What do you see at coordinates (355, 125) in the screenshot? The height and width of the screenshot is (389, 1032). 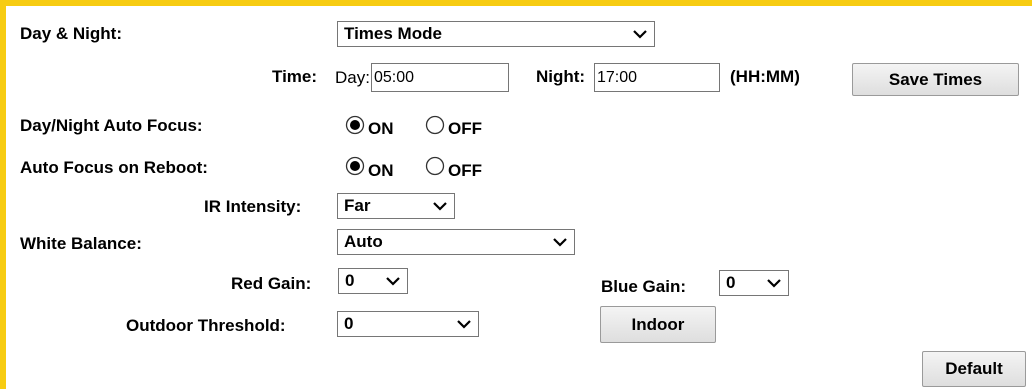 I see `auto-focus-on-radio` at bounding box center [355, 125].